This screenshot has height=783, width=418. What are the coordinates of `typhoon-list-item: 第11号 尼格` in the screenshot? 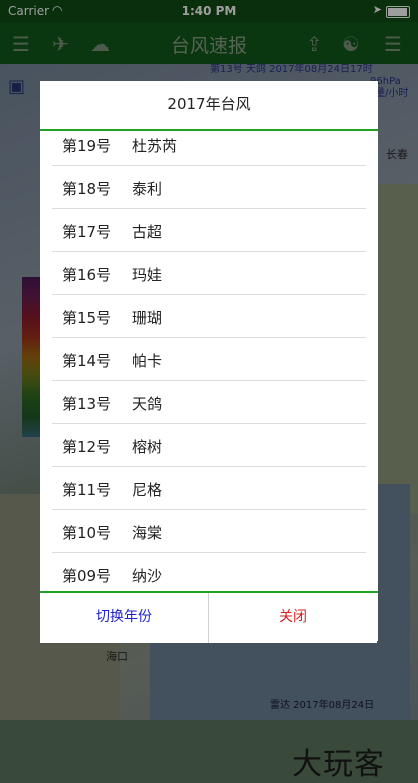 It's located at (209, 488).